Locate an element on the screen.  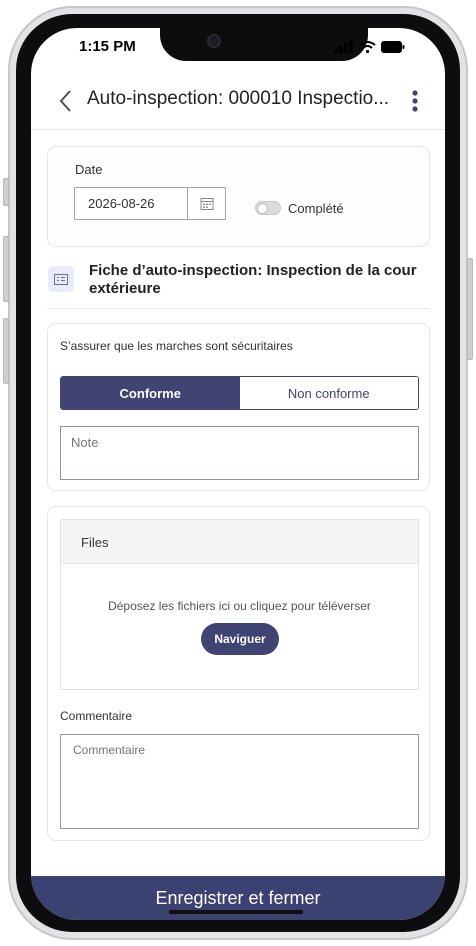
comment-field is located at coordinates (239, 781).